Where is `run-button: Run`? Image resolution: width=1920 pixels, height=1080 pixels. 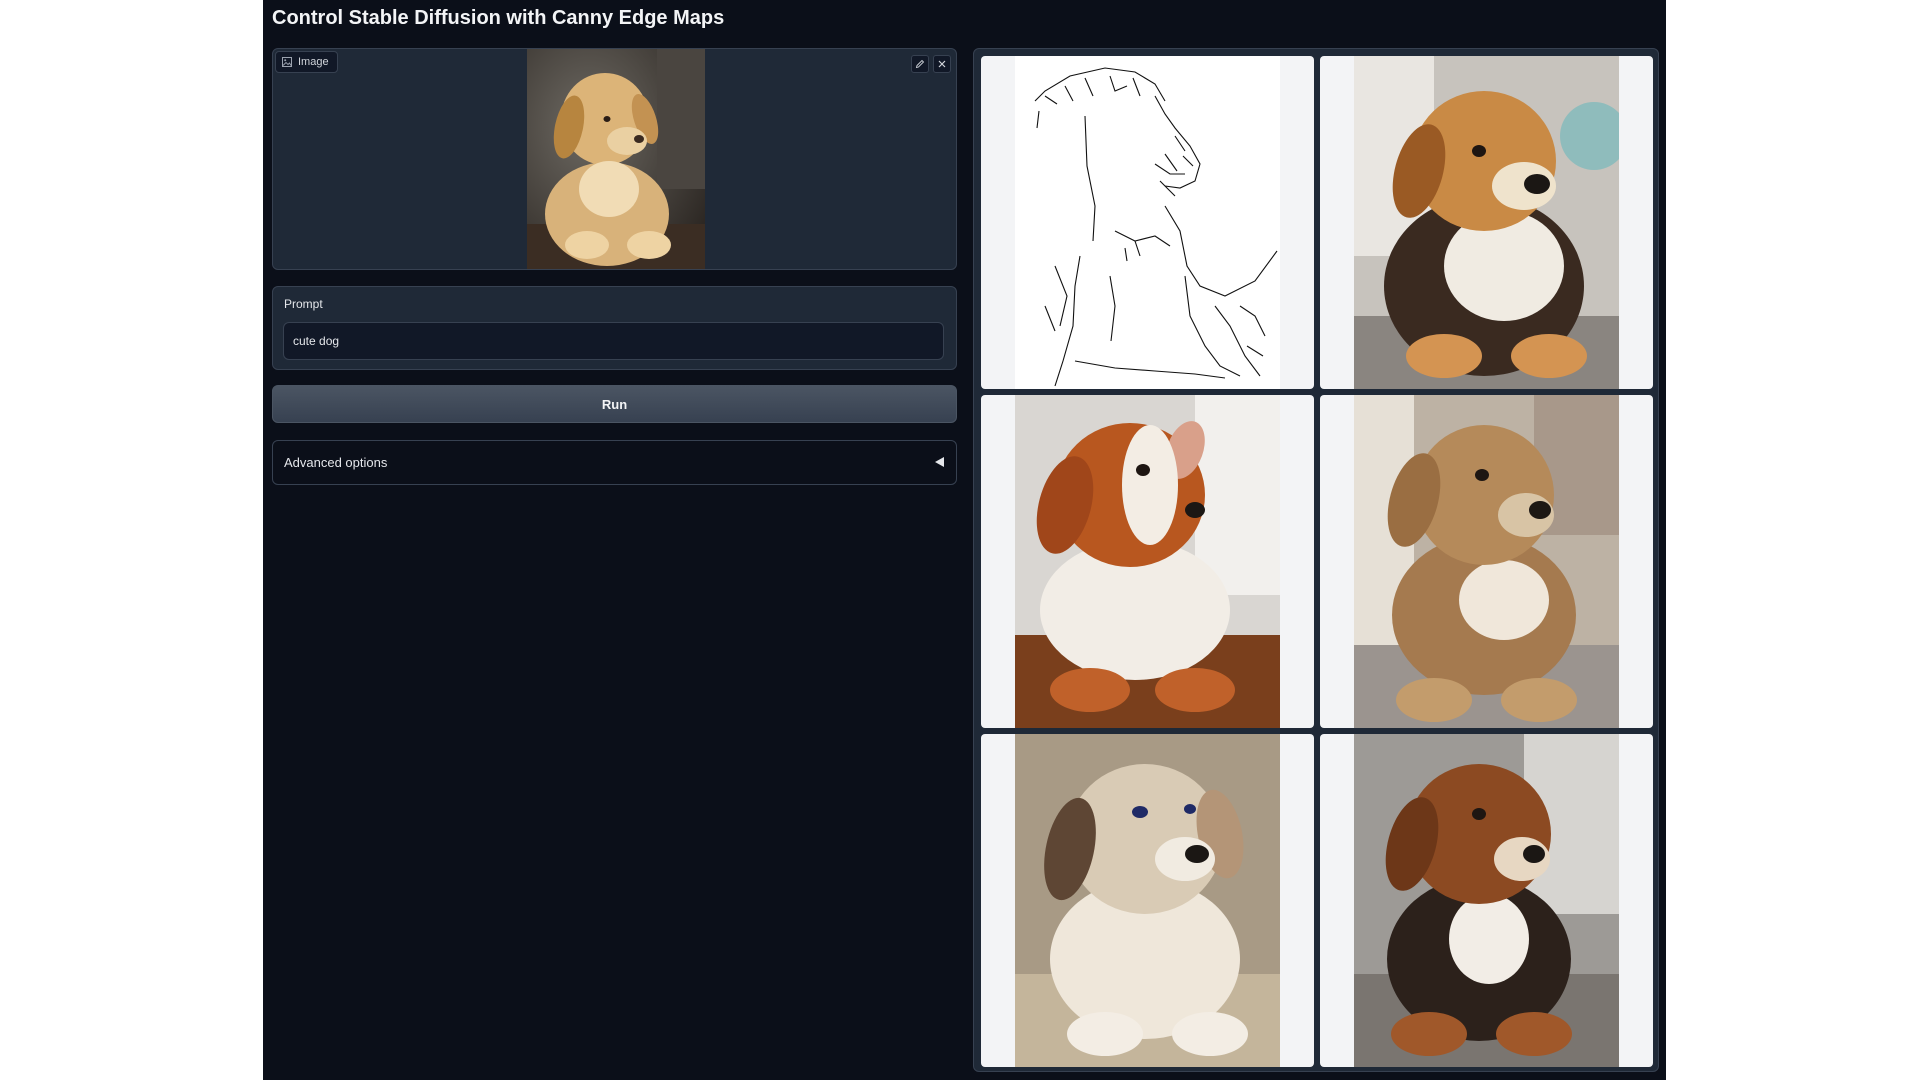
run-button: Run is located at coordinates (614, 404).